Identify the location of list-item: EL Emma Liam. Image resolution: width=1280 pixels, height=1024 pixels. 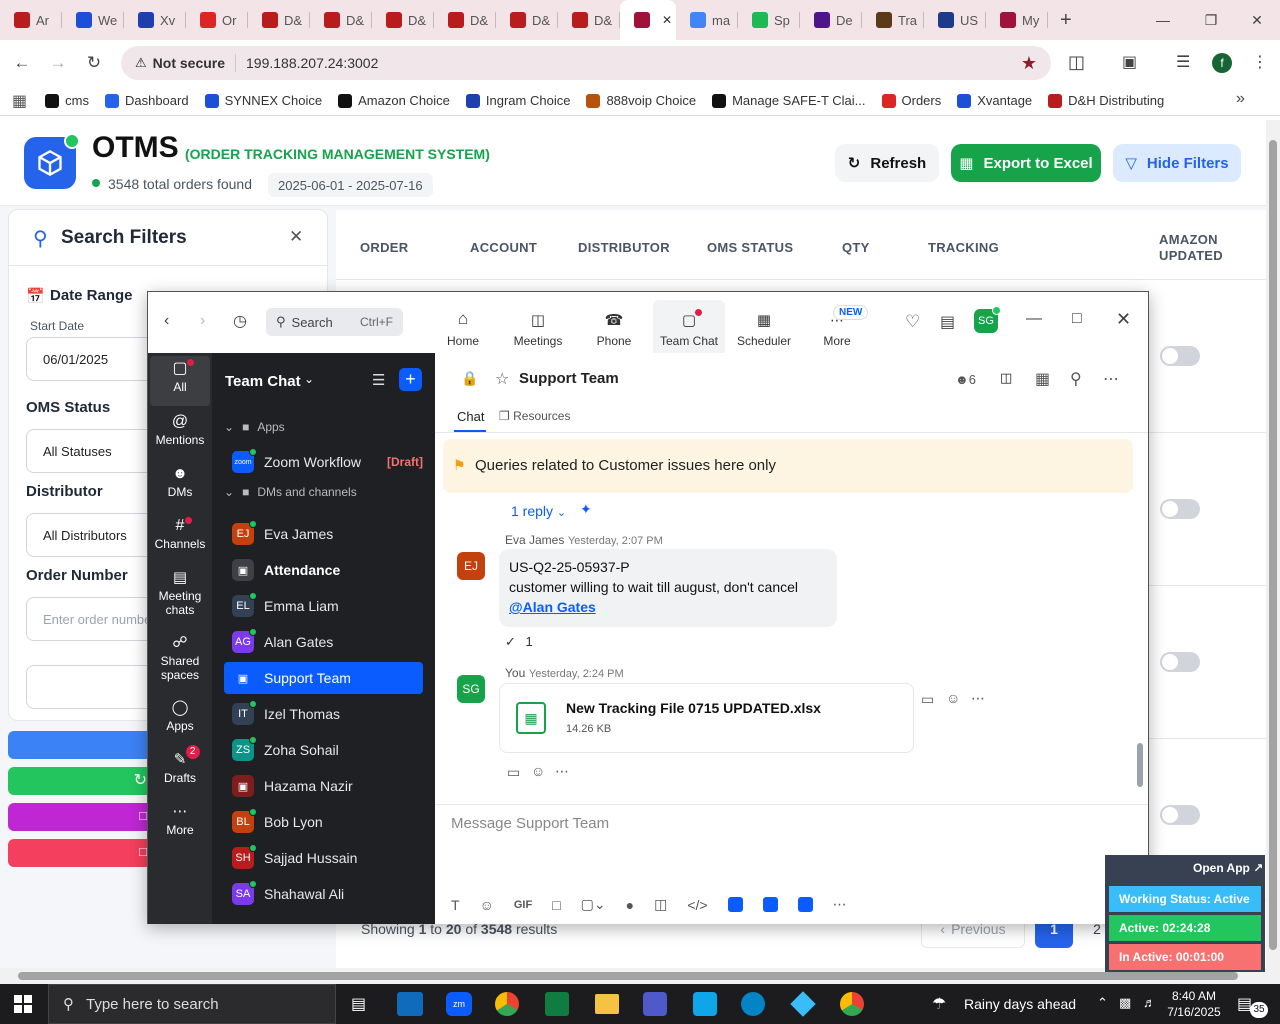
(323, 606).